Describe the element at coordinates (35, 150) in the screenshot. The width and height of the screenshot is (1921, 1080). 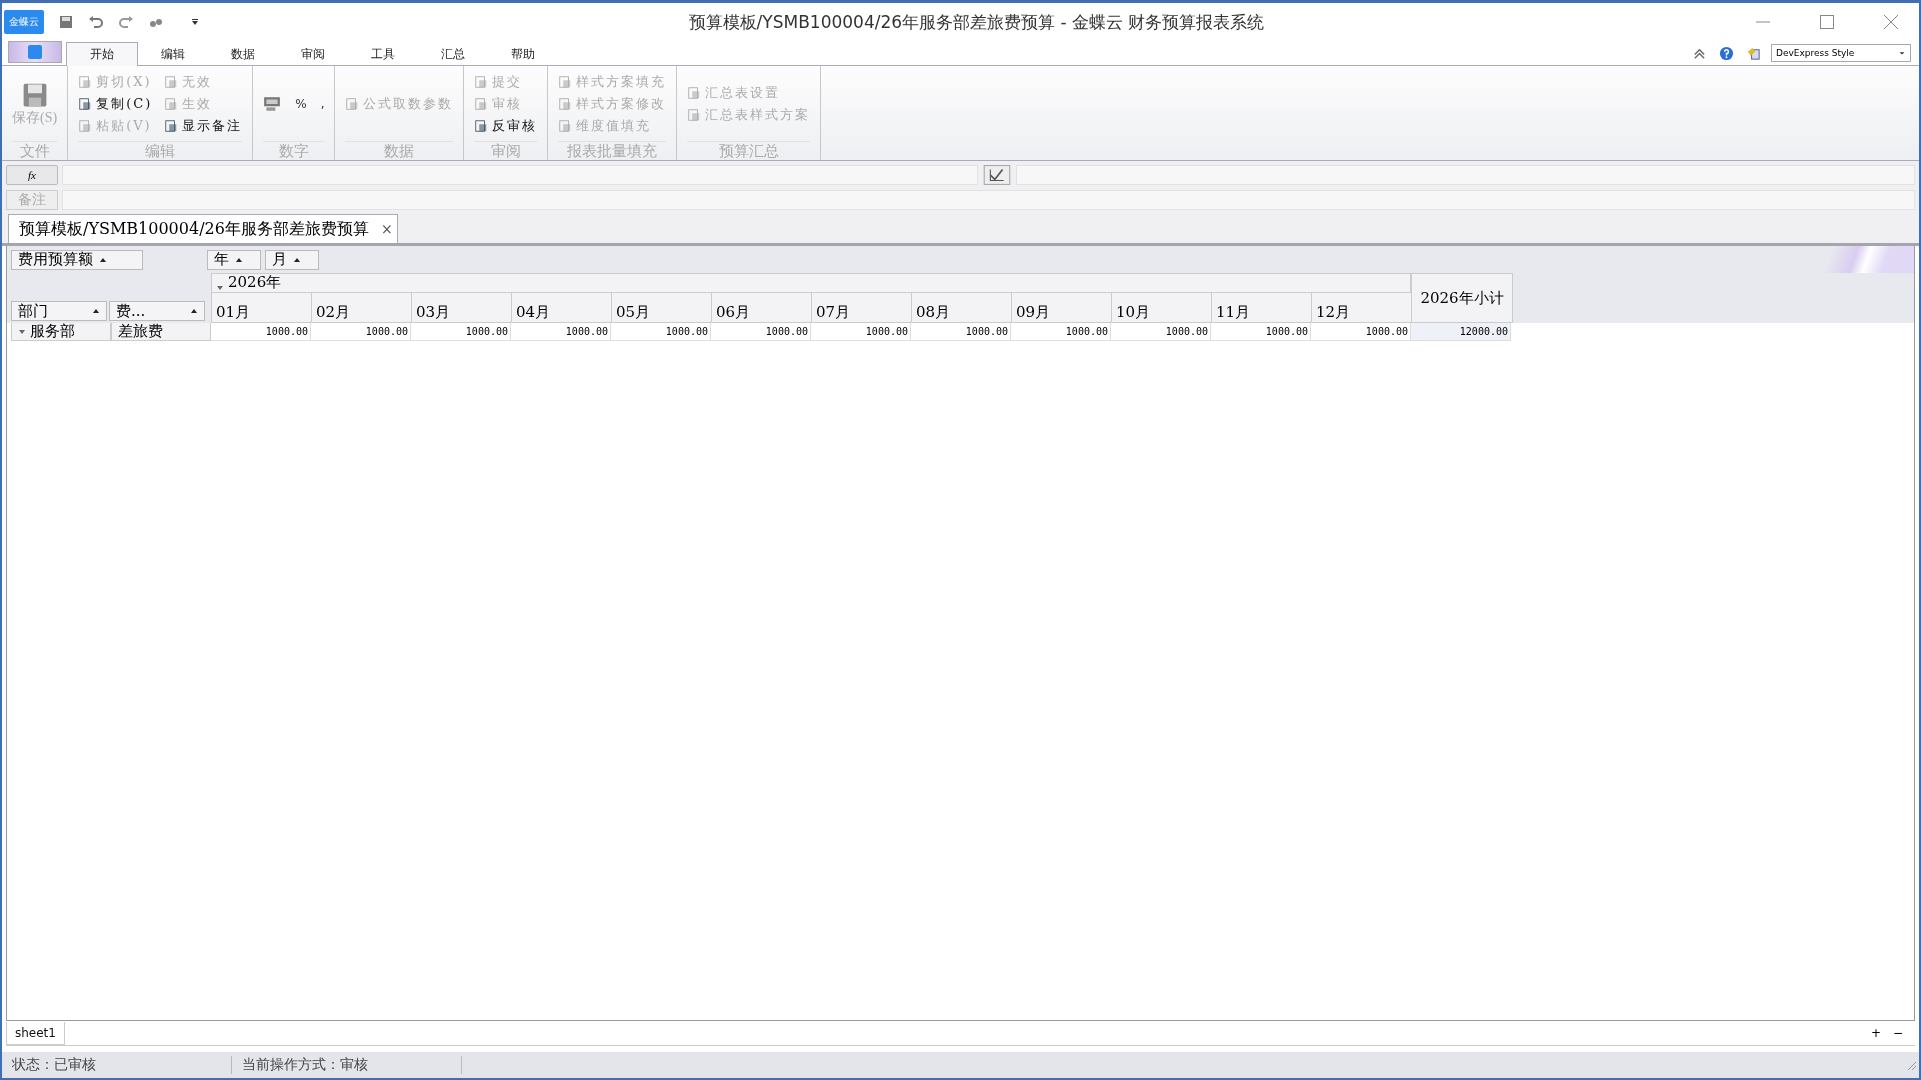
I see `ribbon-group-label: 文件` at that location.